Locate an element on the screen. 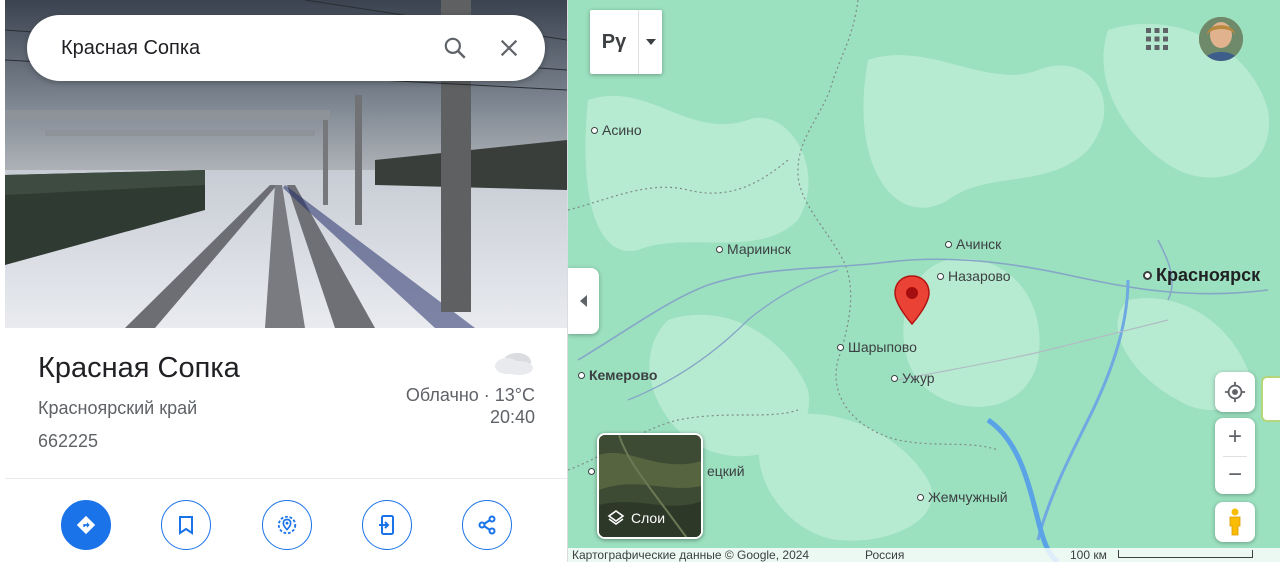 This screenshot has width=1280, height=562. city-label: Назарово is located at coordinates (979, 276).